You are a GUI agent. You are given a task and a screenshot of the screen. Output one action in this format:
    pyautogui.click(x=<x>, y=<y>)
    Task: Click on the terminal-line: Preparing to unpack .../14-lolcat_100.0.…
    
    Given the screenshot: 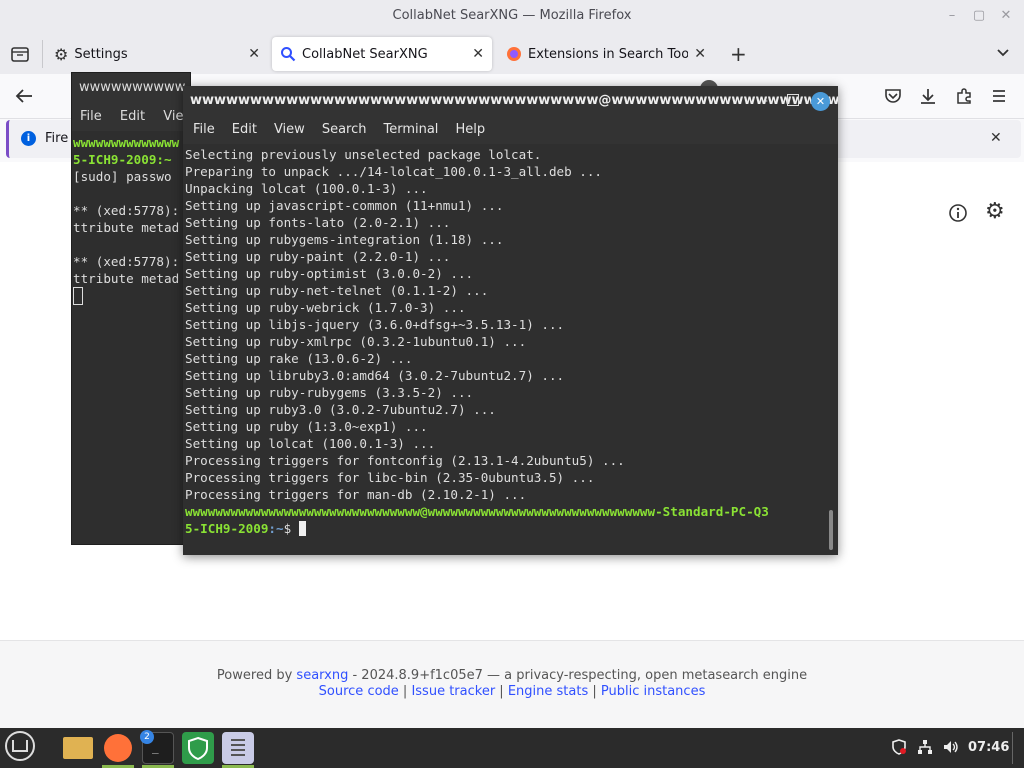 What is the action you would take?
    pyautogui.click(x=394, y=171)
    